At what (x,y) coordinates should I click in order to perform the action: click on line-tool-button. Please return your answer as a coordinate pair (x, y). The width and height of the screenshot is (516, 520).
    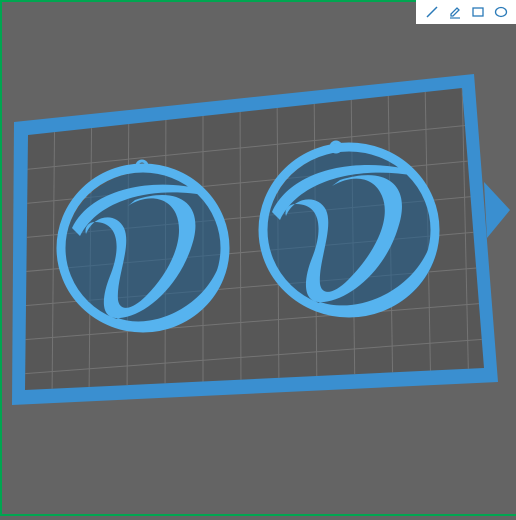
    Looking at the image, I should click on (432, 12).